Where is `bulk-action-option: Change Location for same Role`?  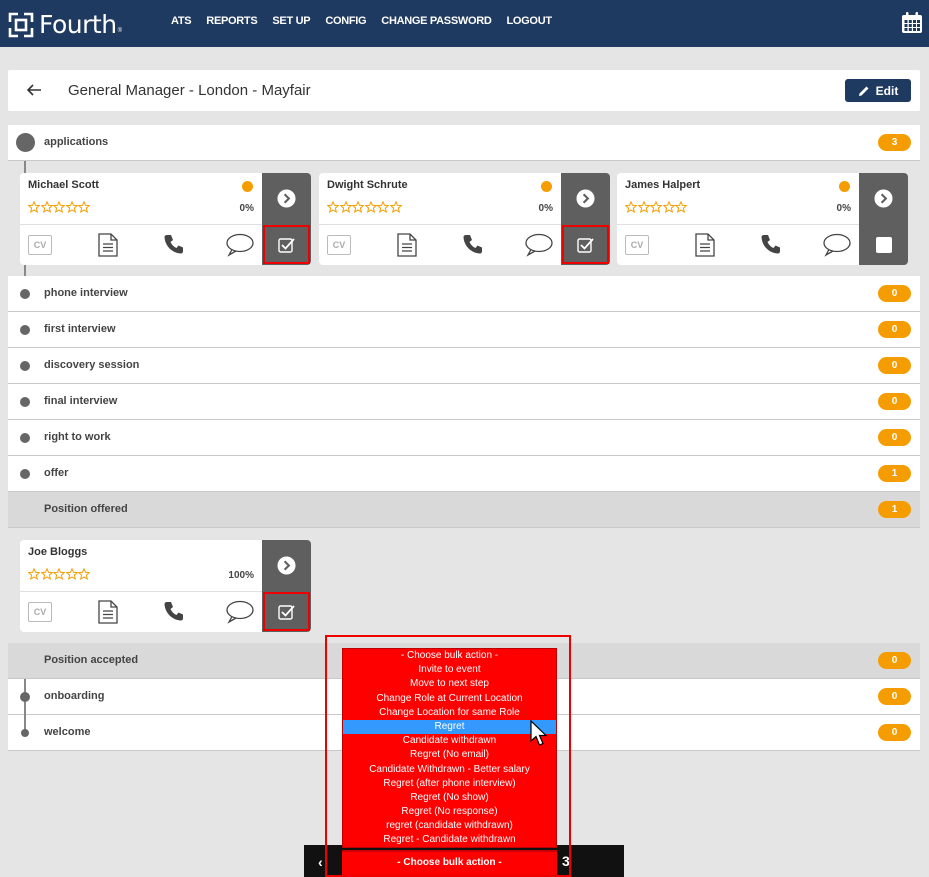 bulk-action-option: Change Location for same Role is located at coordinates (449, 713).